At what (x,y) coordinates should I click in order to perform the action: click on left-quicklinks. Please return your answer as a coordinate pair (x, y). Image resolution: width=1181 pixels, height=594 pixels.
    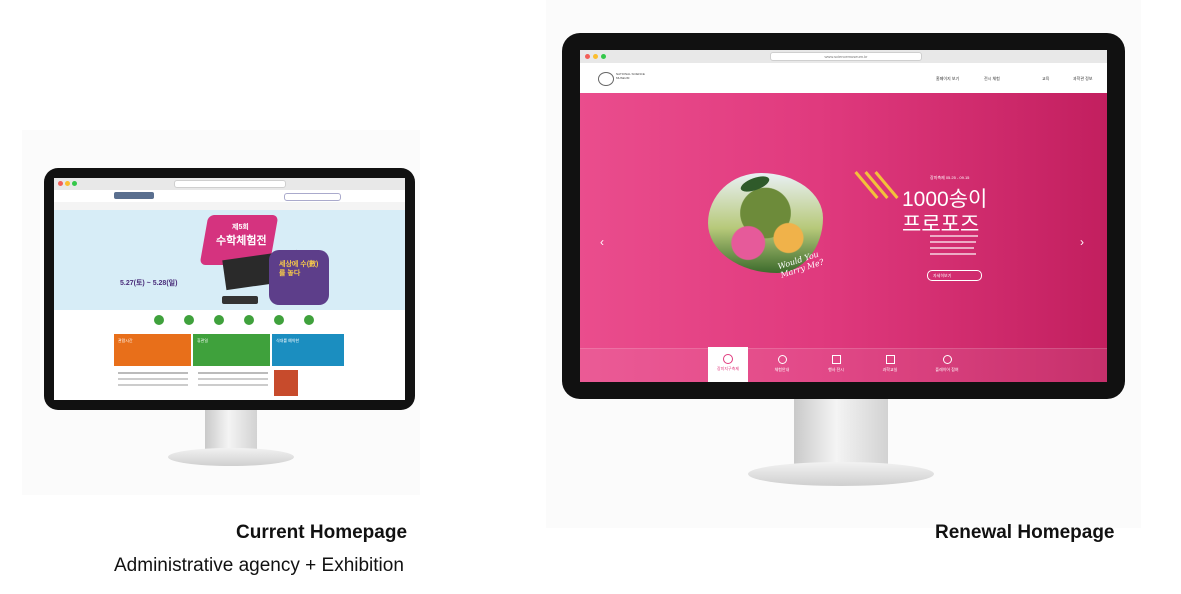
    Looking at the image, I should click on (229, 321).